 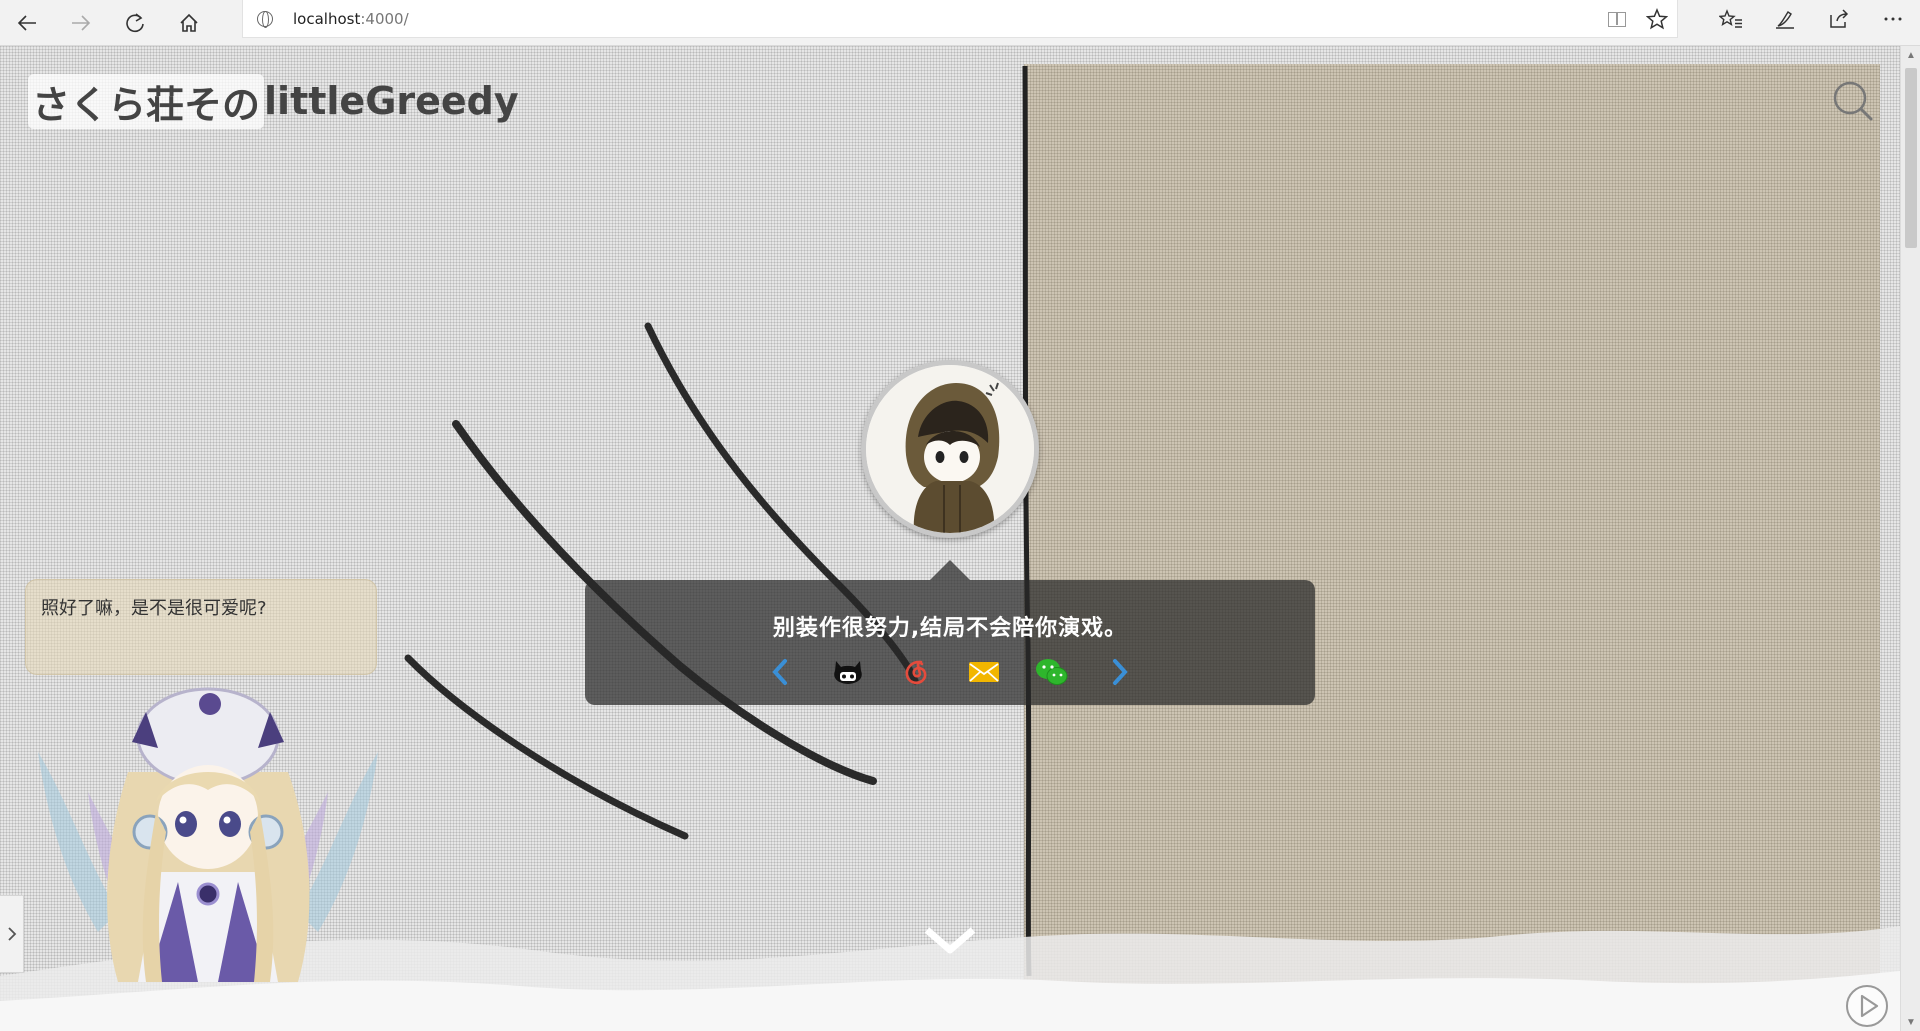 I want to click on site-title: さくら荘その littleGreedy, so click(x=273, y=101).